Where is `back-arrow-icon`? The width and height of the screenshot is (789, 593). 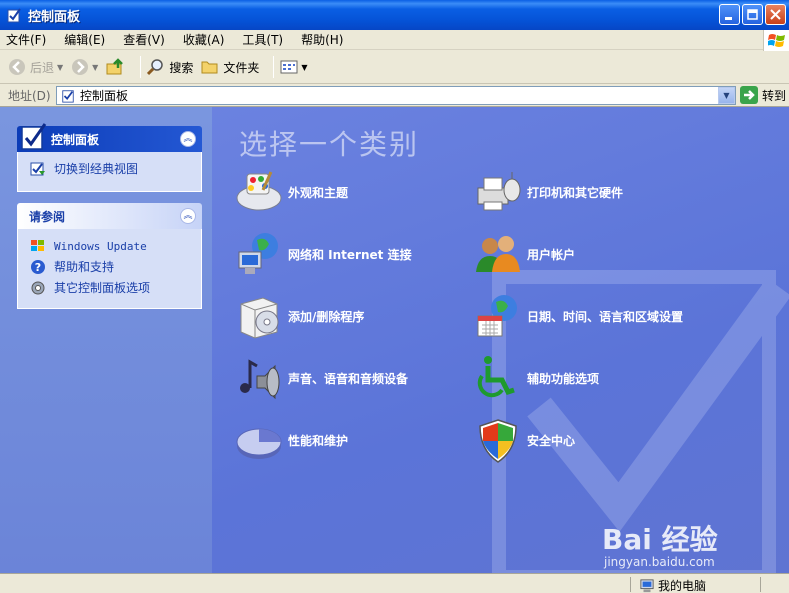 back-arrow-icon is located at coordinates (17, 67).